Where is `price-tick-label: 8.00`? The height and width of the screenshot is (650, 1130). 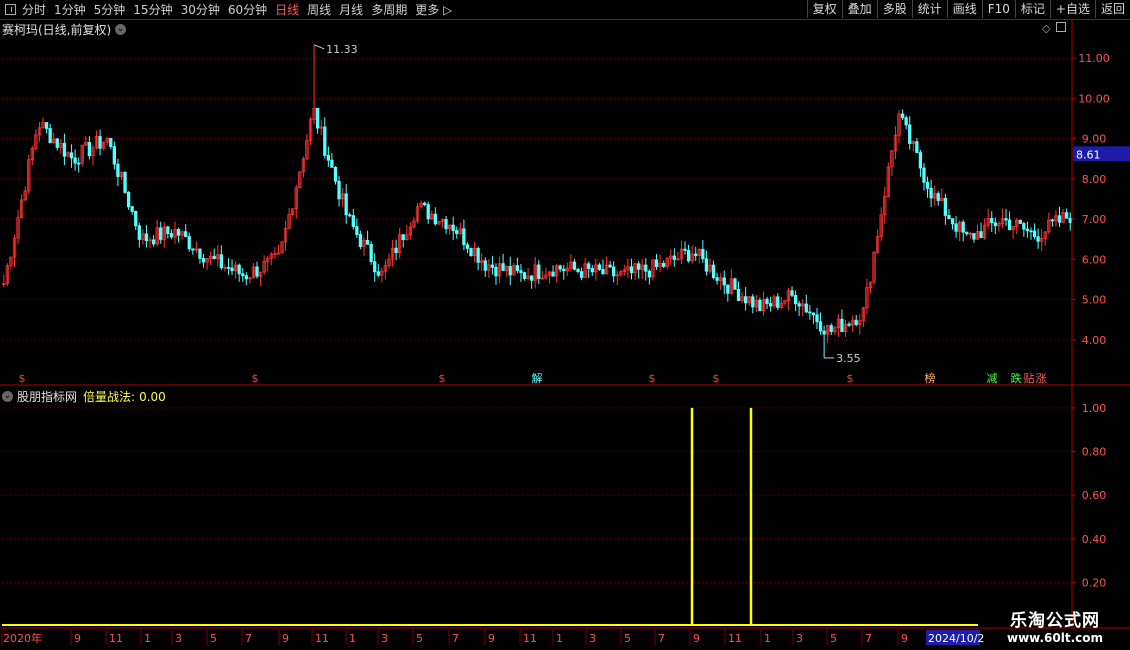 price-tick-label: 8.00 is located at coordinates (1094, 179).